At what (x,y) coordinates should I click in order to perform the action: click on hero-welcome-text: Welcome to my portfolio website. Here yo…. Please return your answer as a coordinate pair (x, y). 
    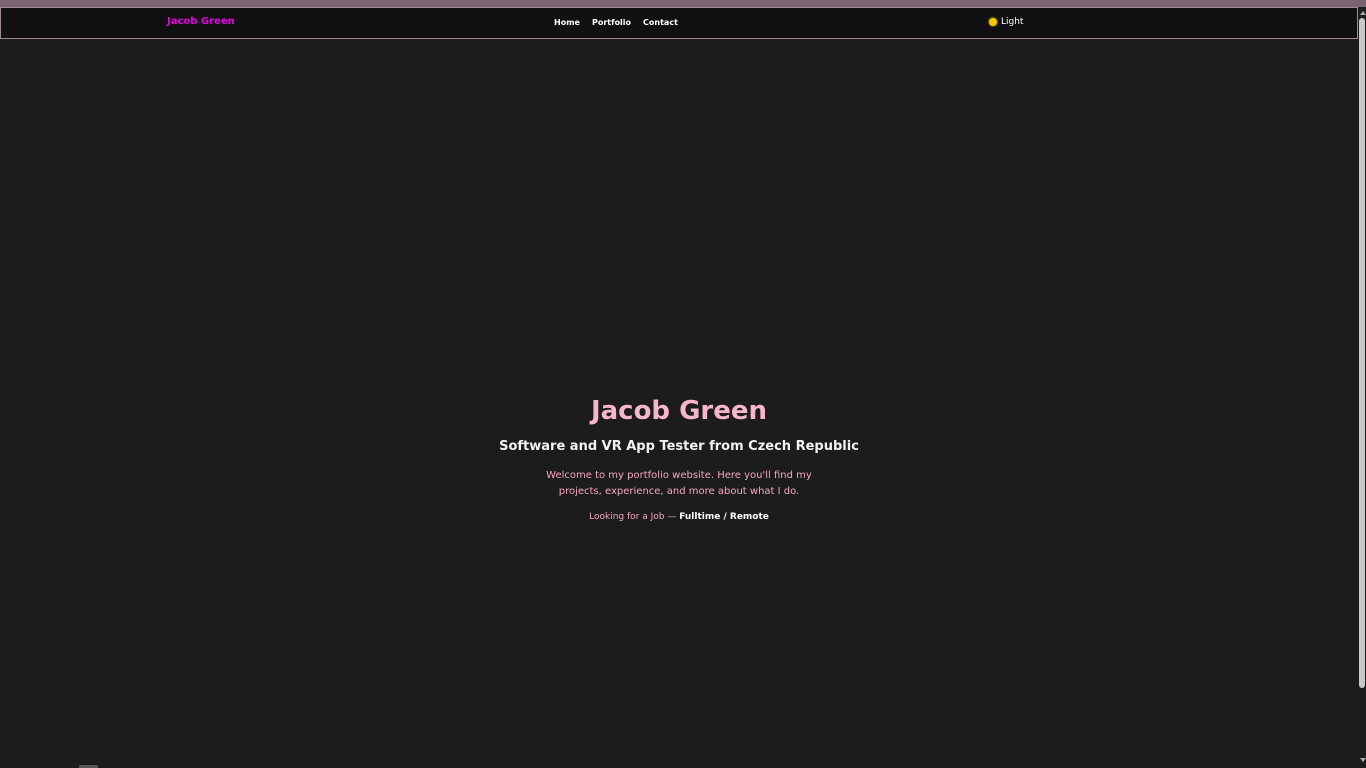
    Looking at the image, I should click on (679, 483).